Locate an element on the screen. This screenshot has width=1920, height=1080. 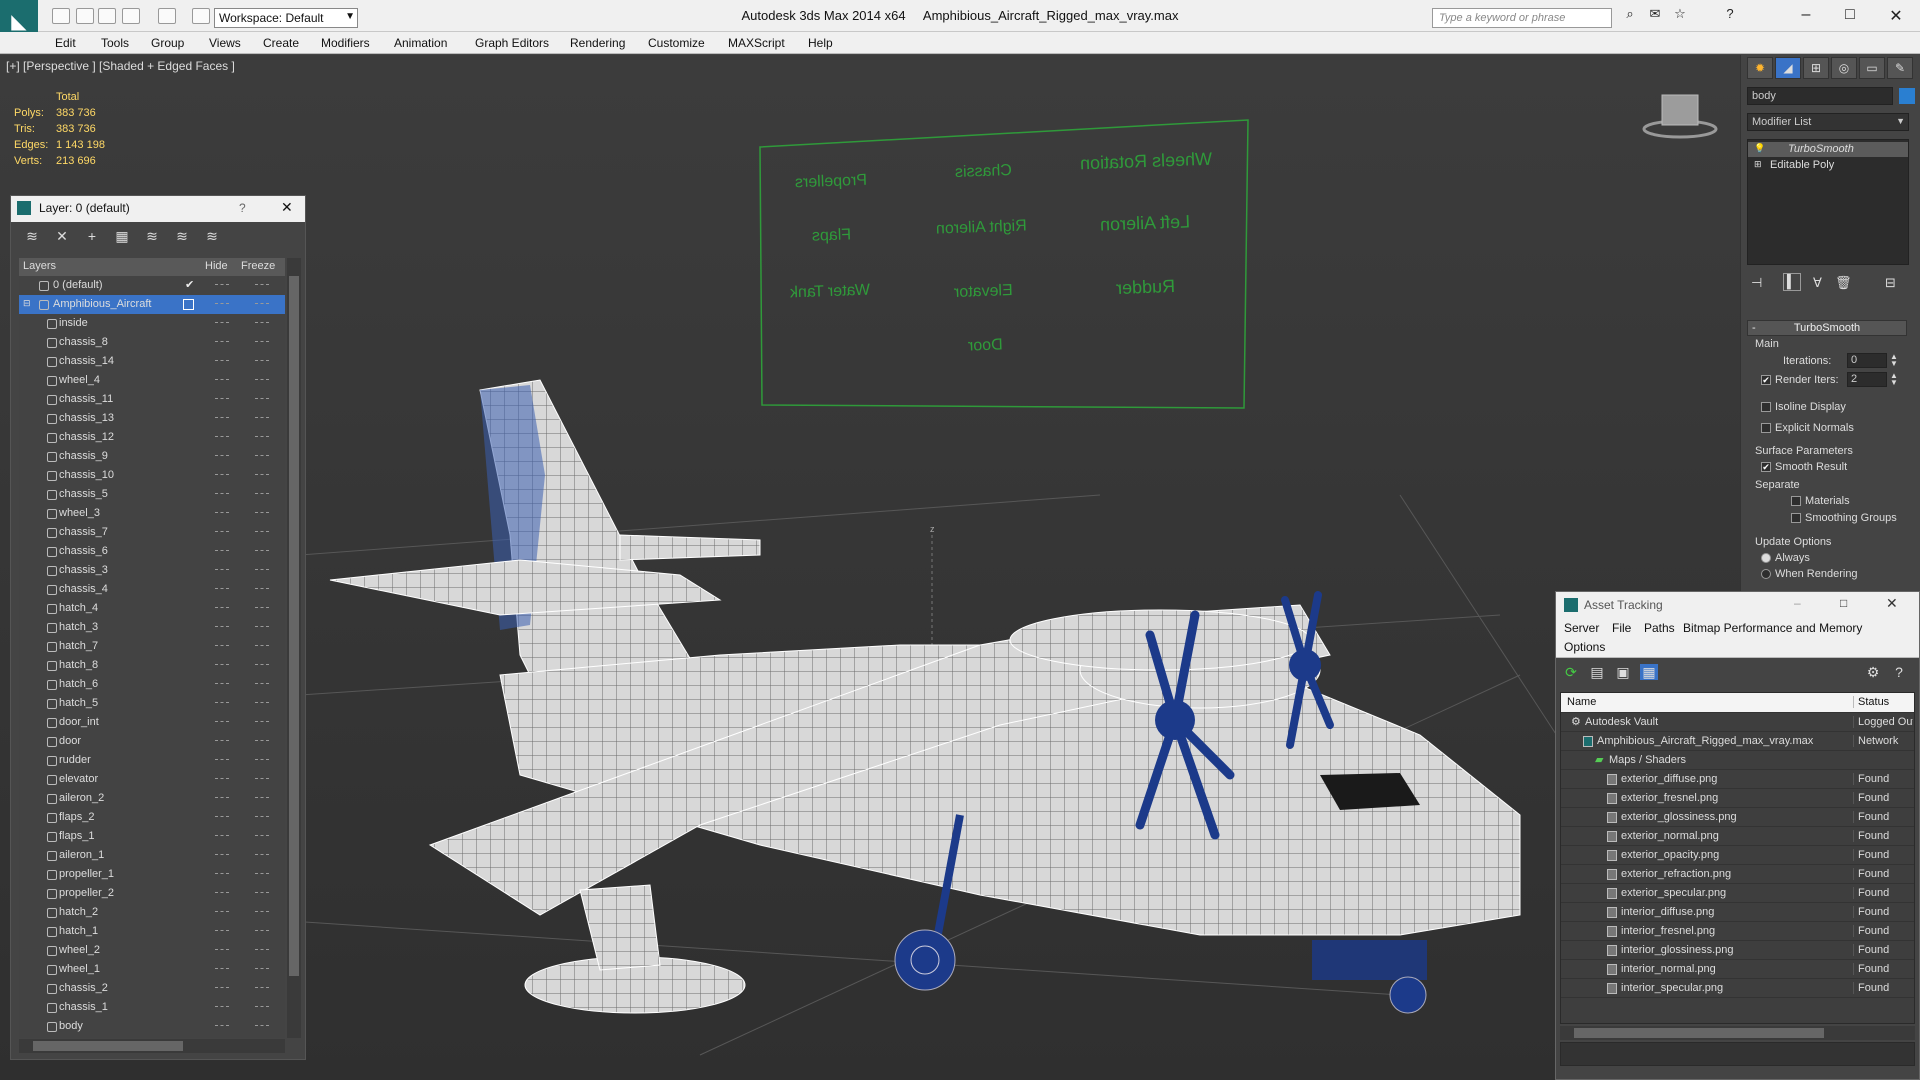
make-unique-icon: ∀ is located at coordinates (1817, 283).